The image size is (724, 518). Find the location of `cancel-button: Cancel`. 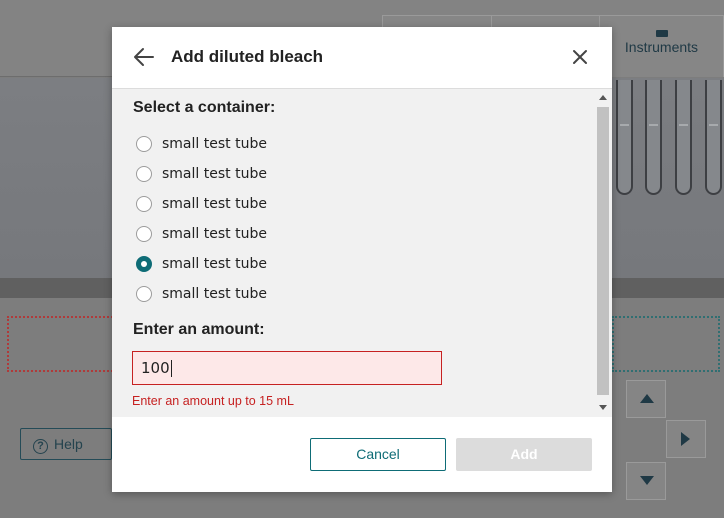

cancel-button: Cancel is located at coordinates (378, 454).